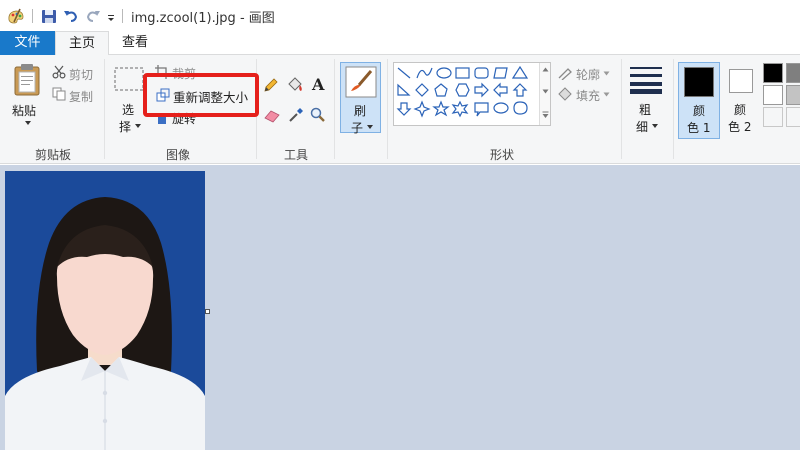  What do you see at coordinates (501, 155) in the screenshot?
I see `shapes-group-label: 形状` at bounding box center [501, 155].